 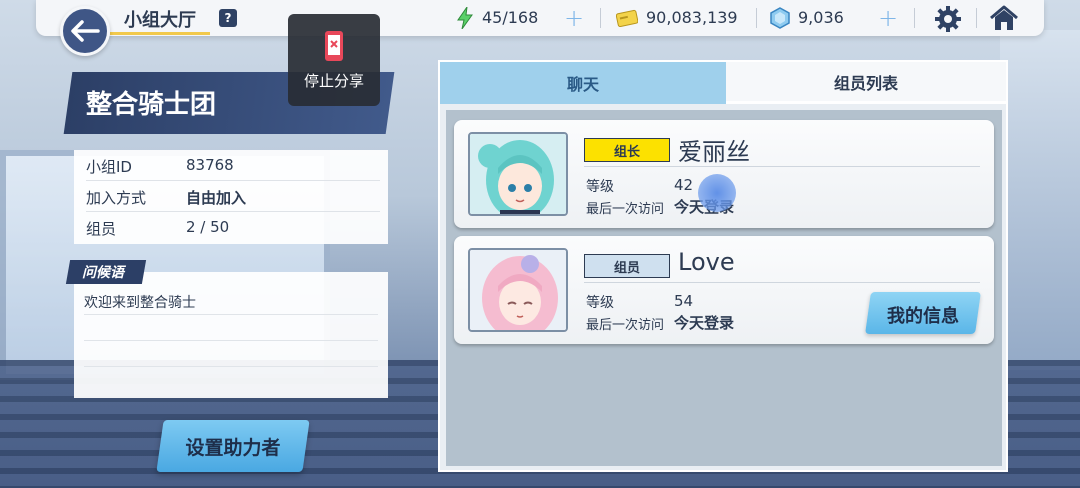 What do you see at coordinates (208, 227) in the screenshot?
I see `info-value: 2 / 50` at bounding box center [208, 227].